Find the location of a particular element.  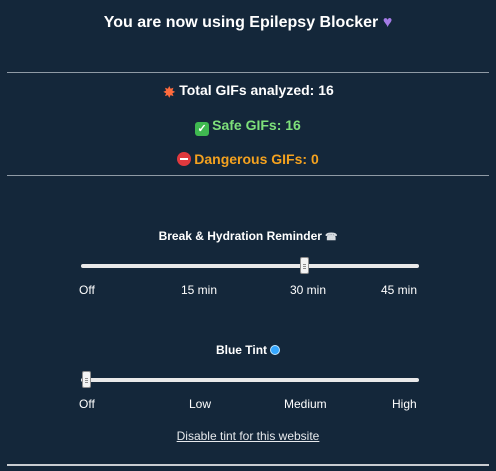

popup-title: You are now using Epilepsy Blocker is located at coordinates (241, 22).